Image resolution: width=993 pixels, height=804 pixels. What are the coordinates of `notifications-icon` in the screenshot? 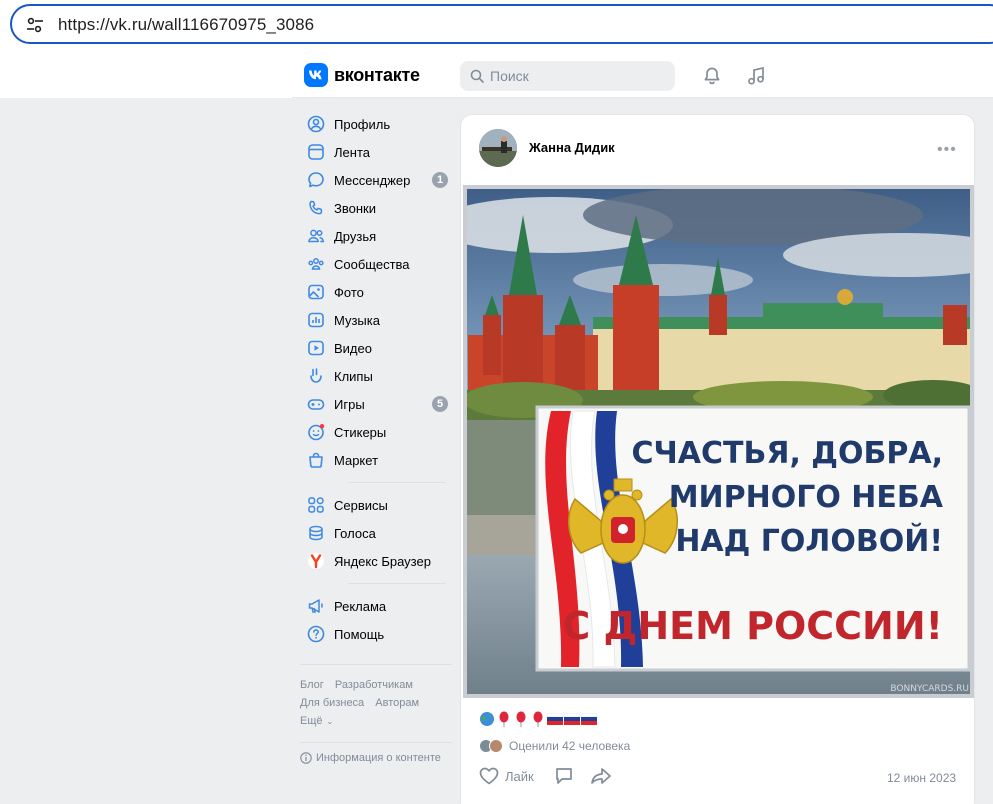 It's located at (712, 76).